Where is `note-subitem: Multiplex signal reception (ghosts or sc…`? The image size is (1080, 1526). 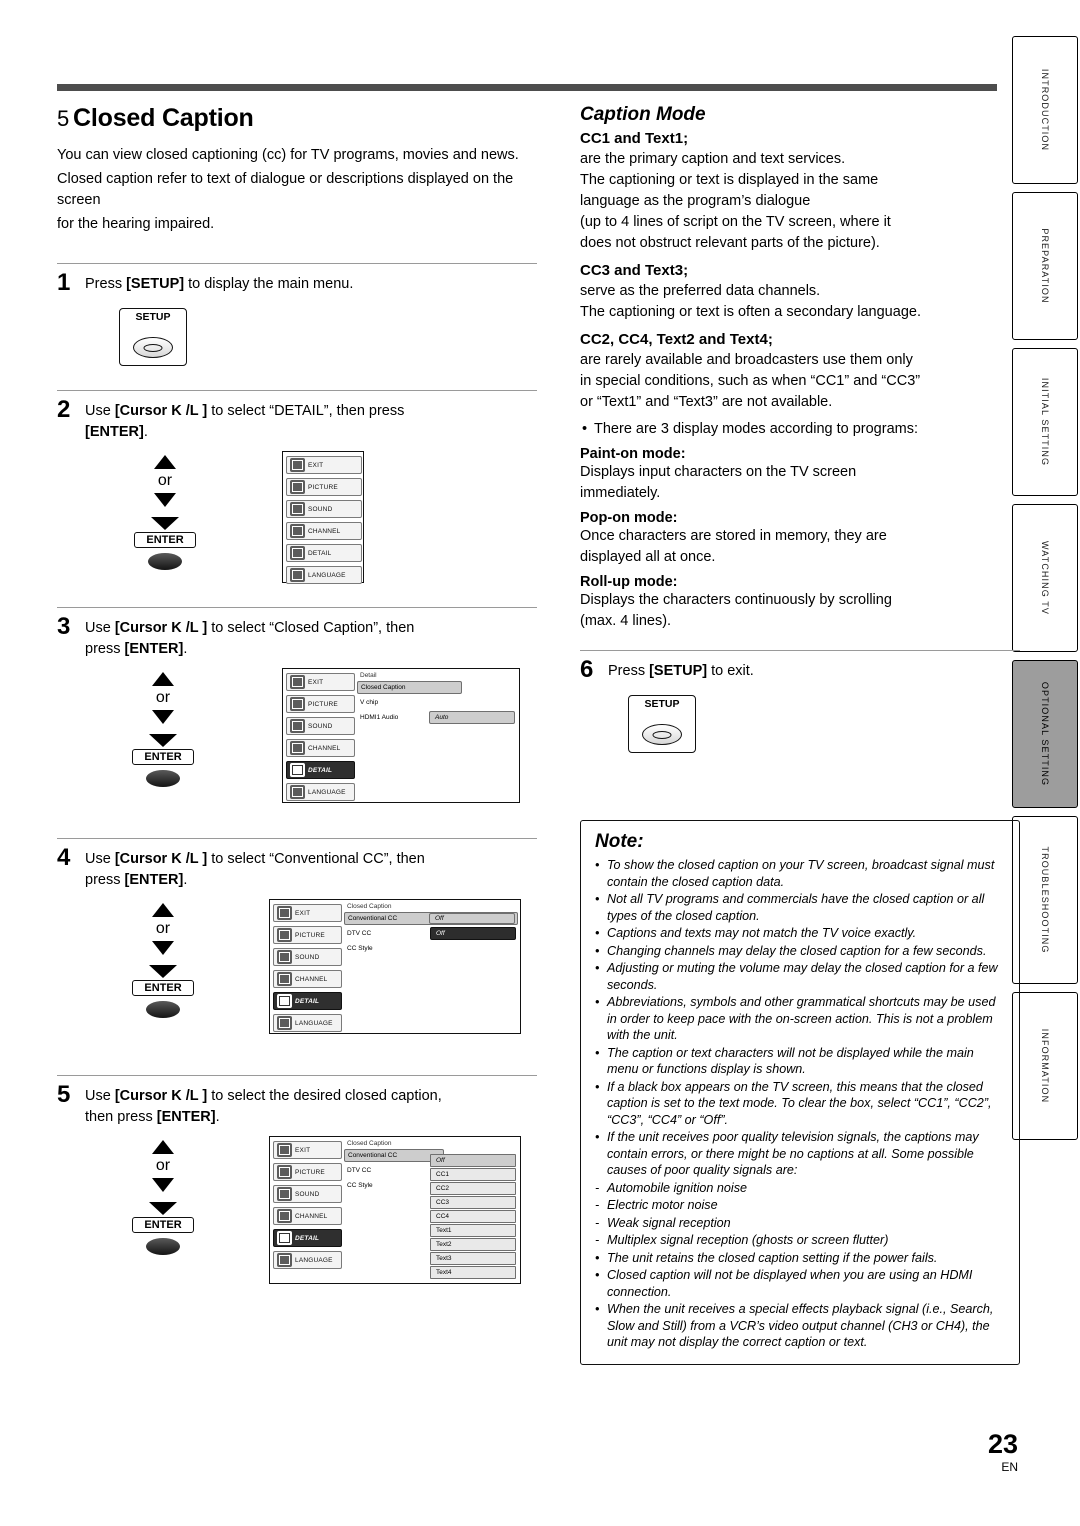 note-subitem: Multiplex signal reception (ghosts or sc… is located at coordinates (800, 1240).